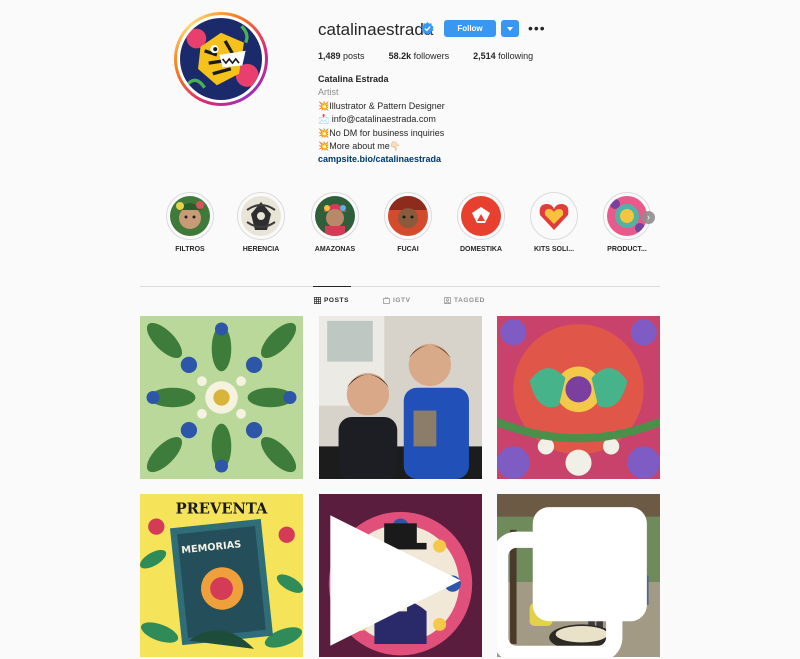 The height and width of the screenshot is (659, 800). I want to click on suggested-dropdown-button, so click(510, 28).